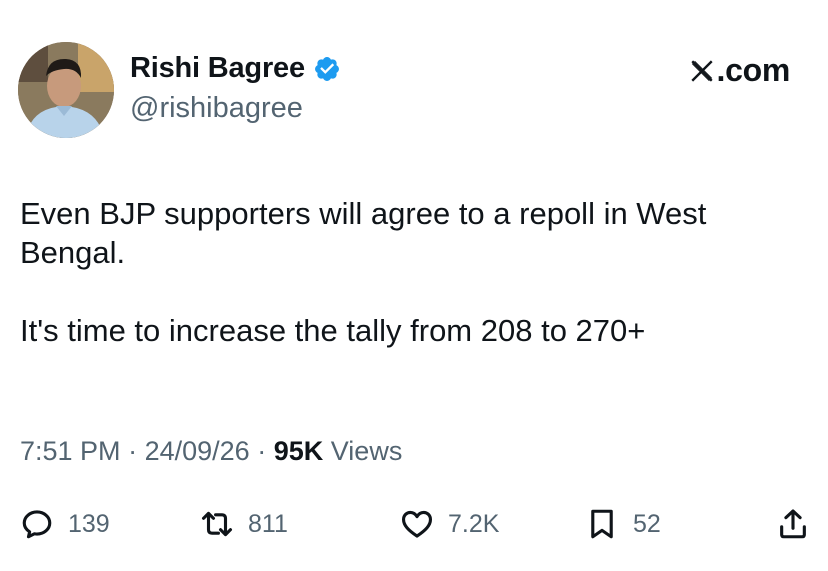 The image size is (828, 571). I want to click on tweet-date: 24/09/26, so click(197, 451).